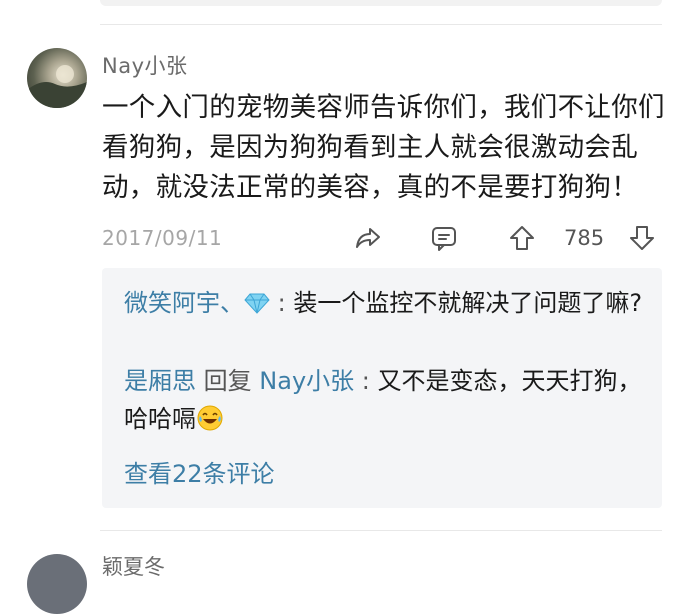 This screenshot has width=690, height=614. Describe the element at coordinates (145, 65) in the screenshot. I see `comment-username: Nay小张` at that location.